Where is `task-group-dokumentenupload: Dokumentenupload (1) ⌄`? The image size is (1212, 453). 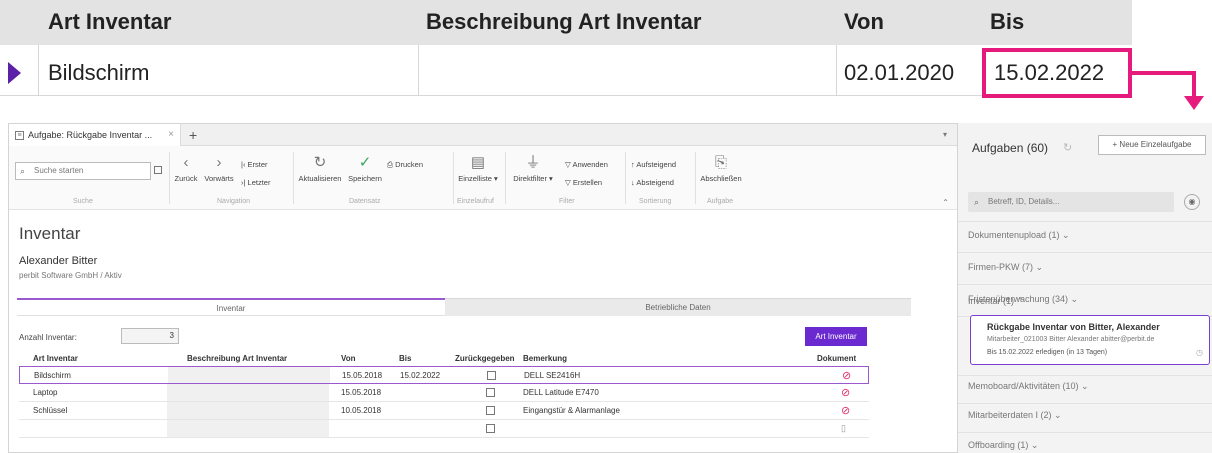
task-group-dokumentenupload: Dokumentenupload (1) ⌄ is located at coordinates (1019, 235).